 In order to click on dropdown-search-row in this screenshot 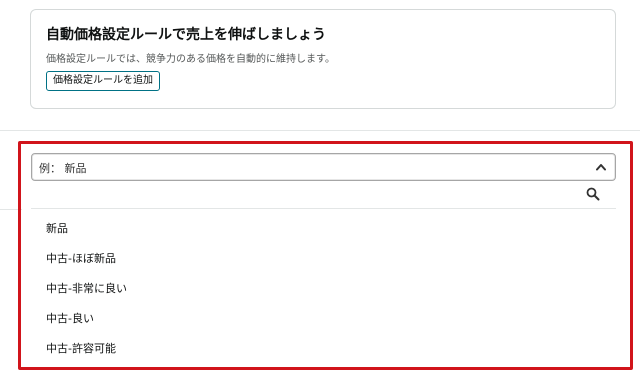, I will do `click(323, 195)`.